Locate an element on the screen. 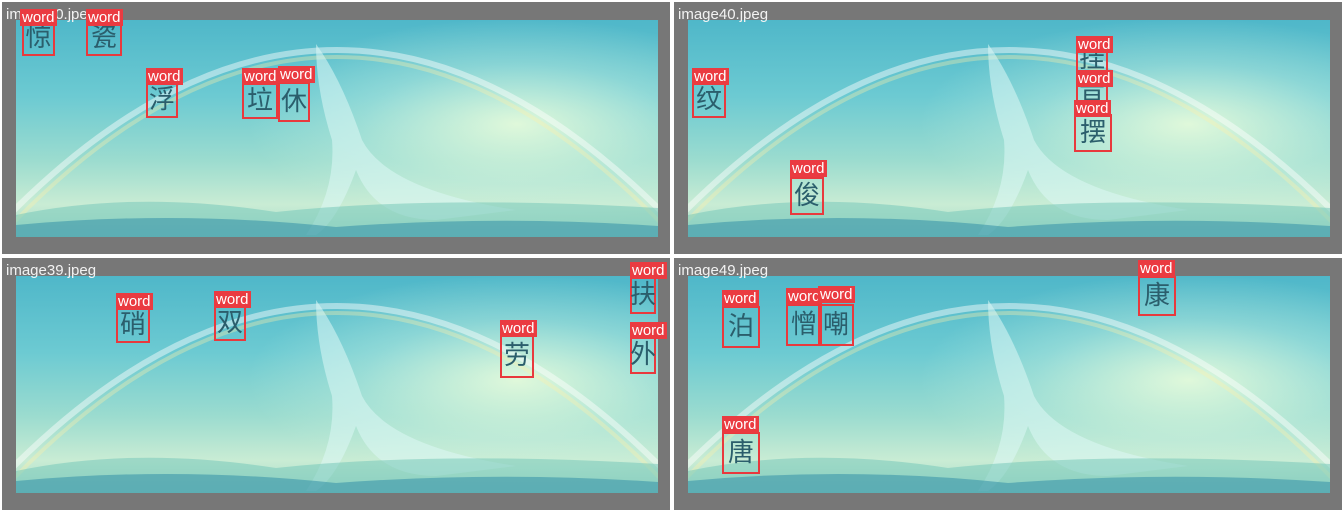 The width and height of the screenshot is (1344, 512). detection-box: 劳 is located at coordinates (517, 356).